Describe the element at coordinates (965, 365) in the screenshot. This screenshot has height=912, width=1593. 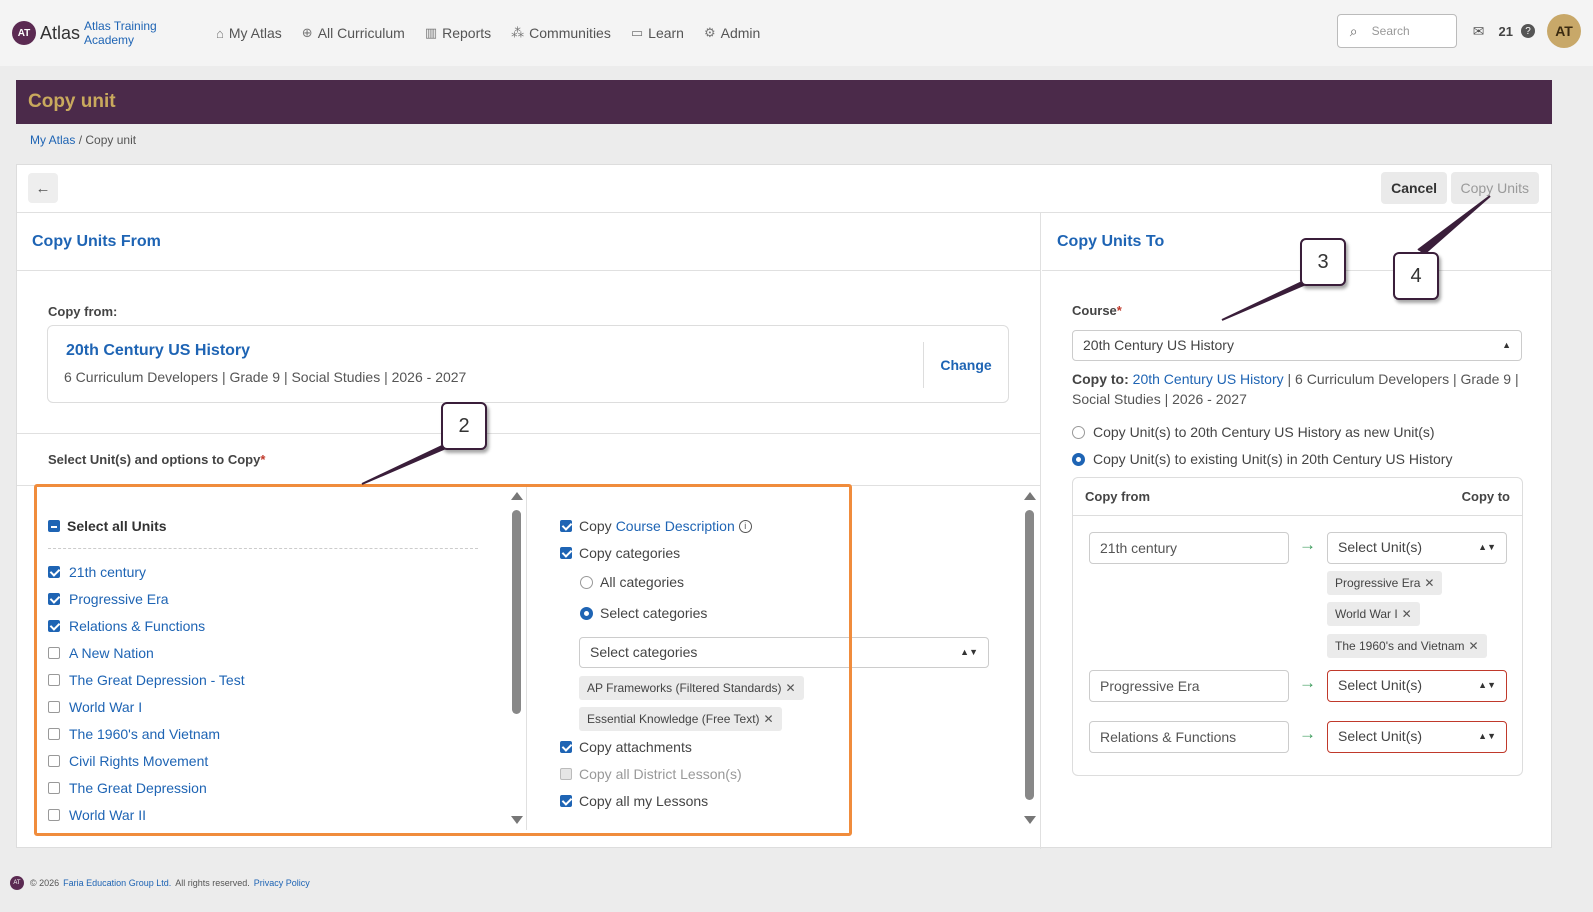
I see `change-course-link: Change` at that location.